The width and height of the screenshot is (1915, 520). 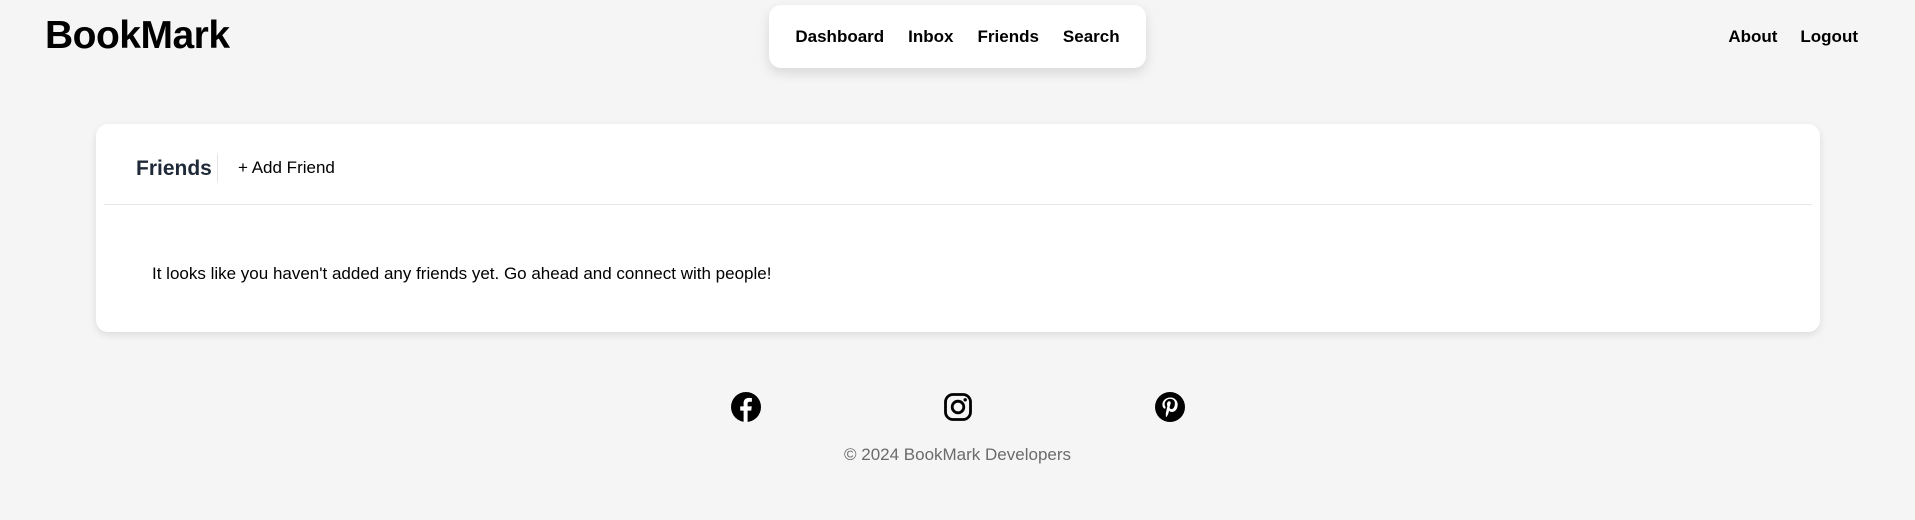 I want to click on site-logo: BookMark, so click(x=137, y=36).